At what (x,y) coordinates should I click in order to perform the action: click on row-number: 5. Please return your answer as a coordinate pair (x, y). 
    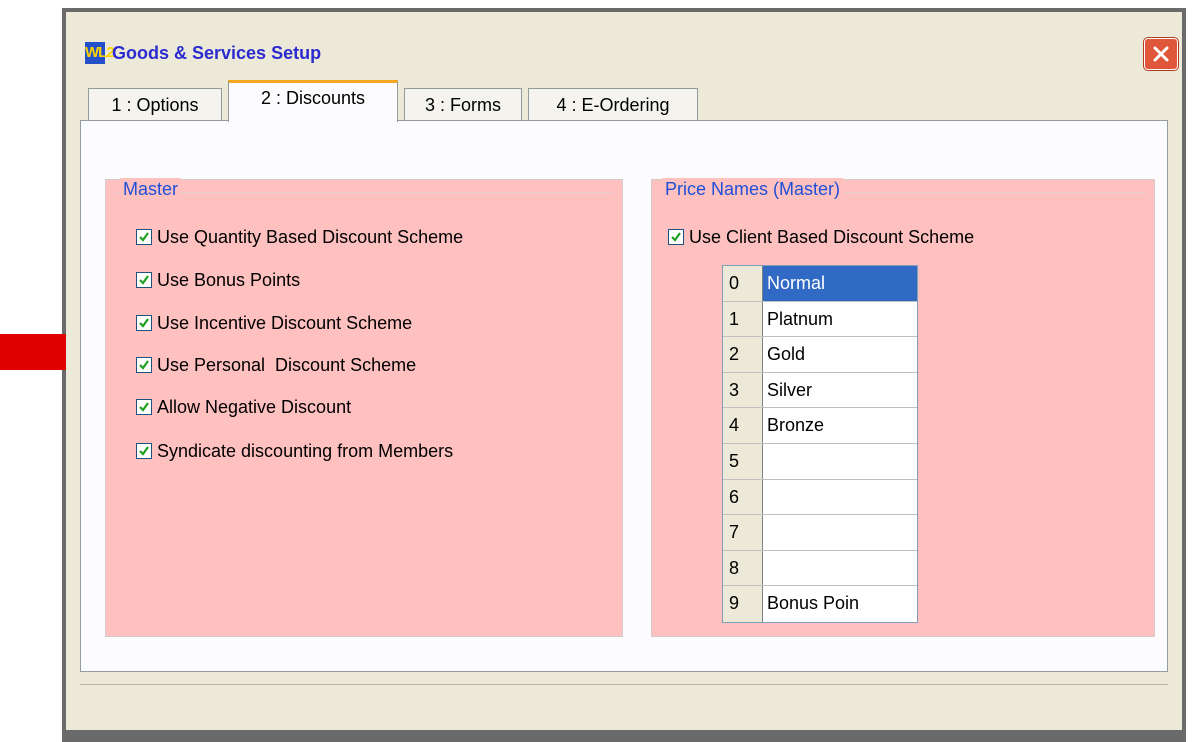
    Looking at the image, I should click on (743, 461).